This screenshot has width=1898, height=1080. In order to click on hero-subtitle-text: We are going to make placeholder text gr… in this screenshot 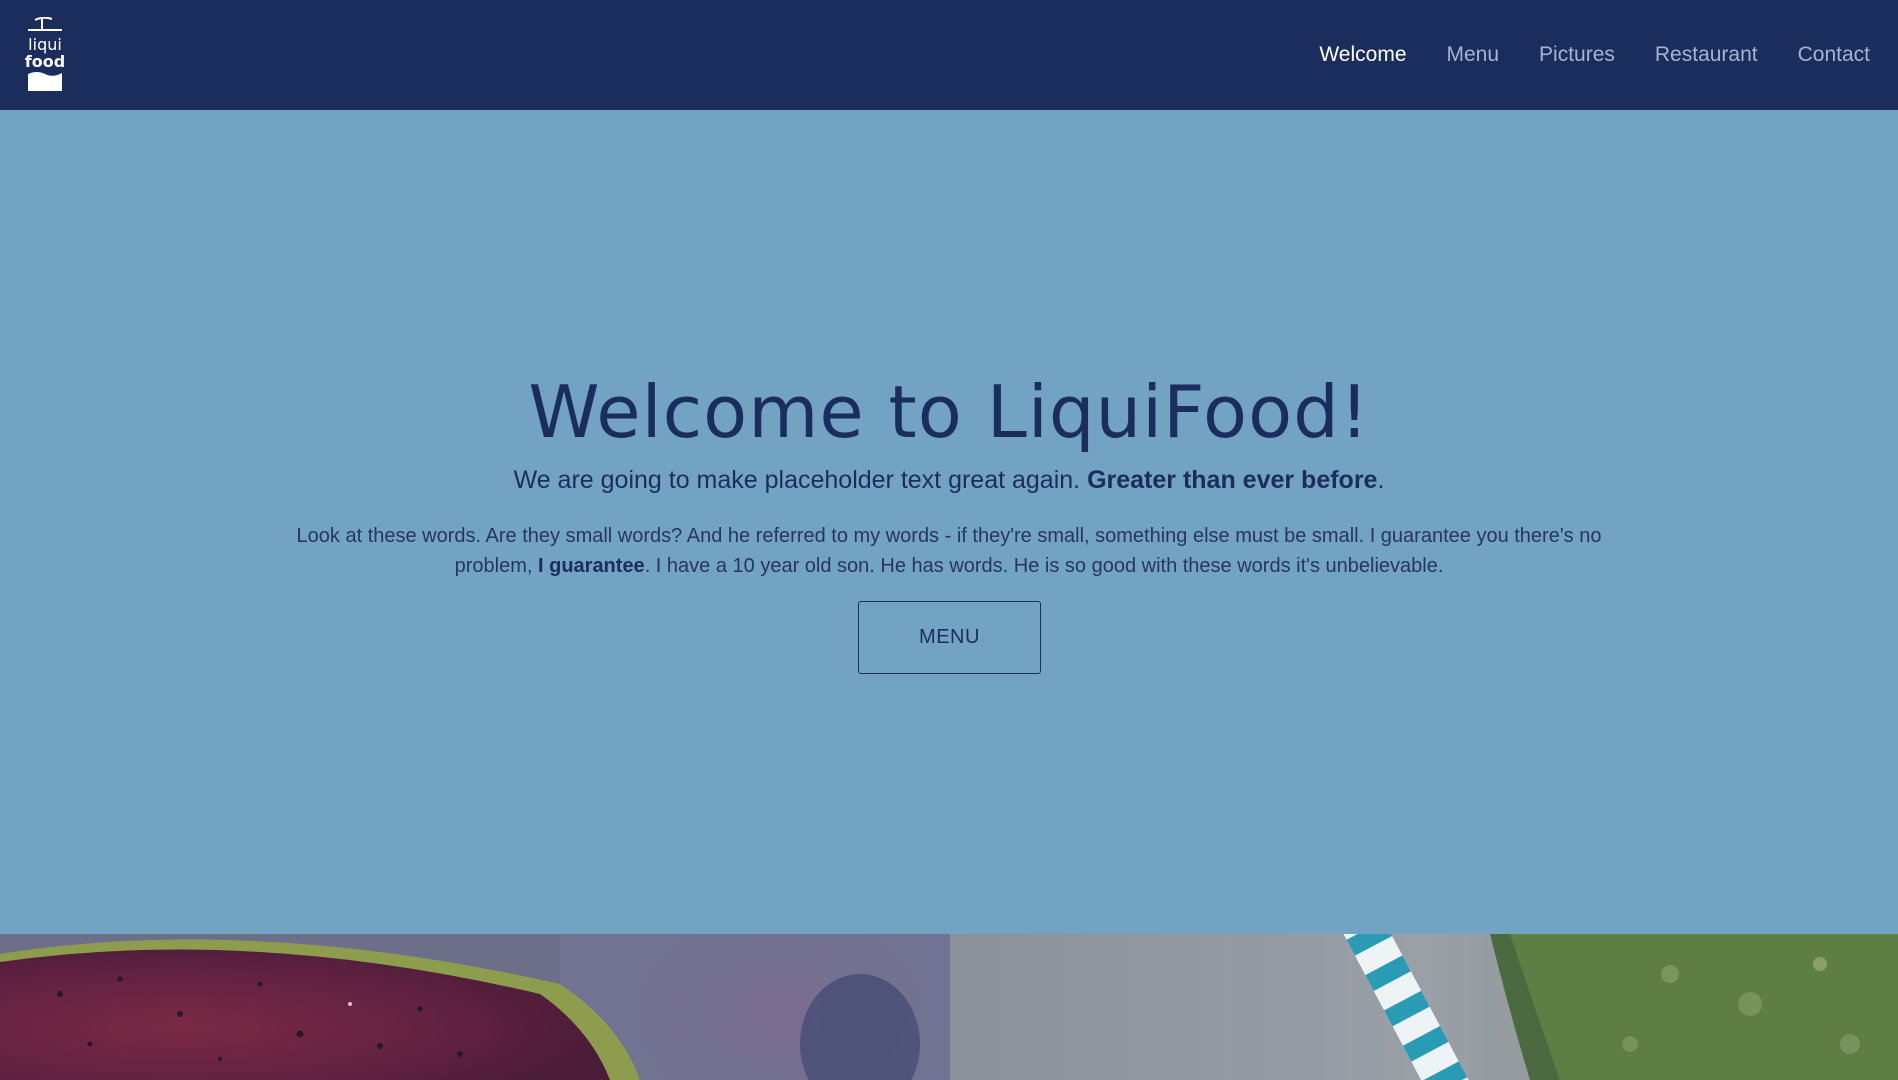, I will do `click(800, 480)`.